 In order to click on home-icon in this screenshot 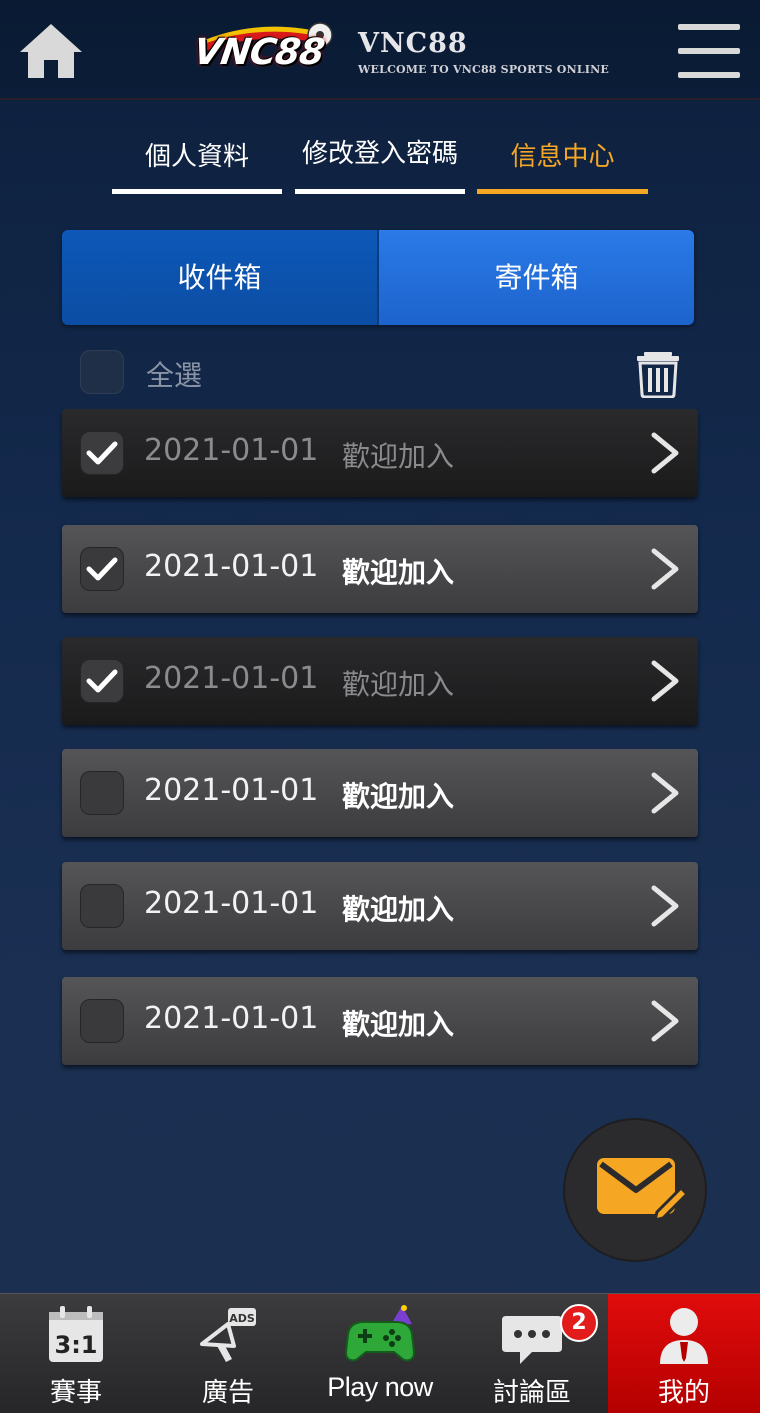, I will do `click(51, 51)`.